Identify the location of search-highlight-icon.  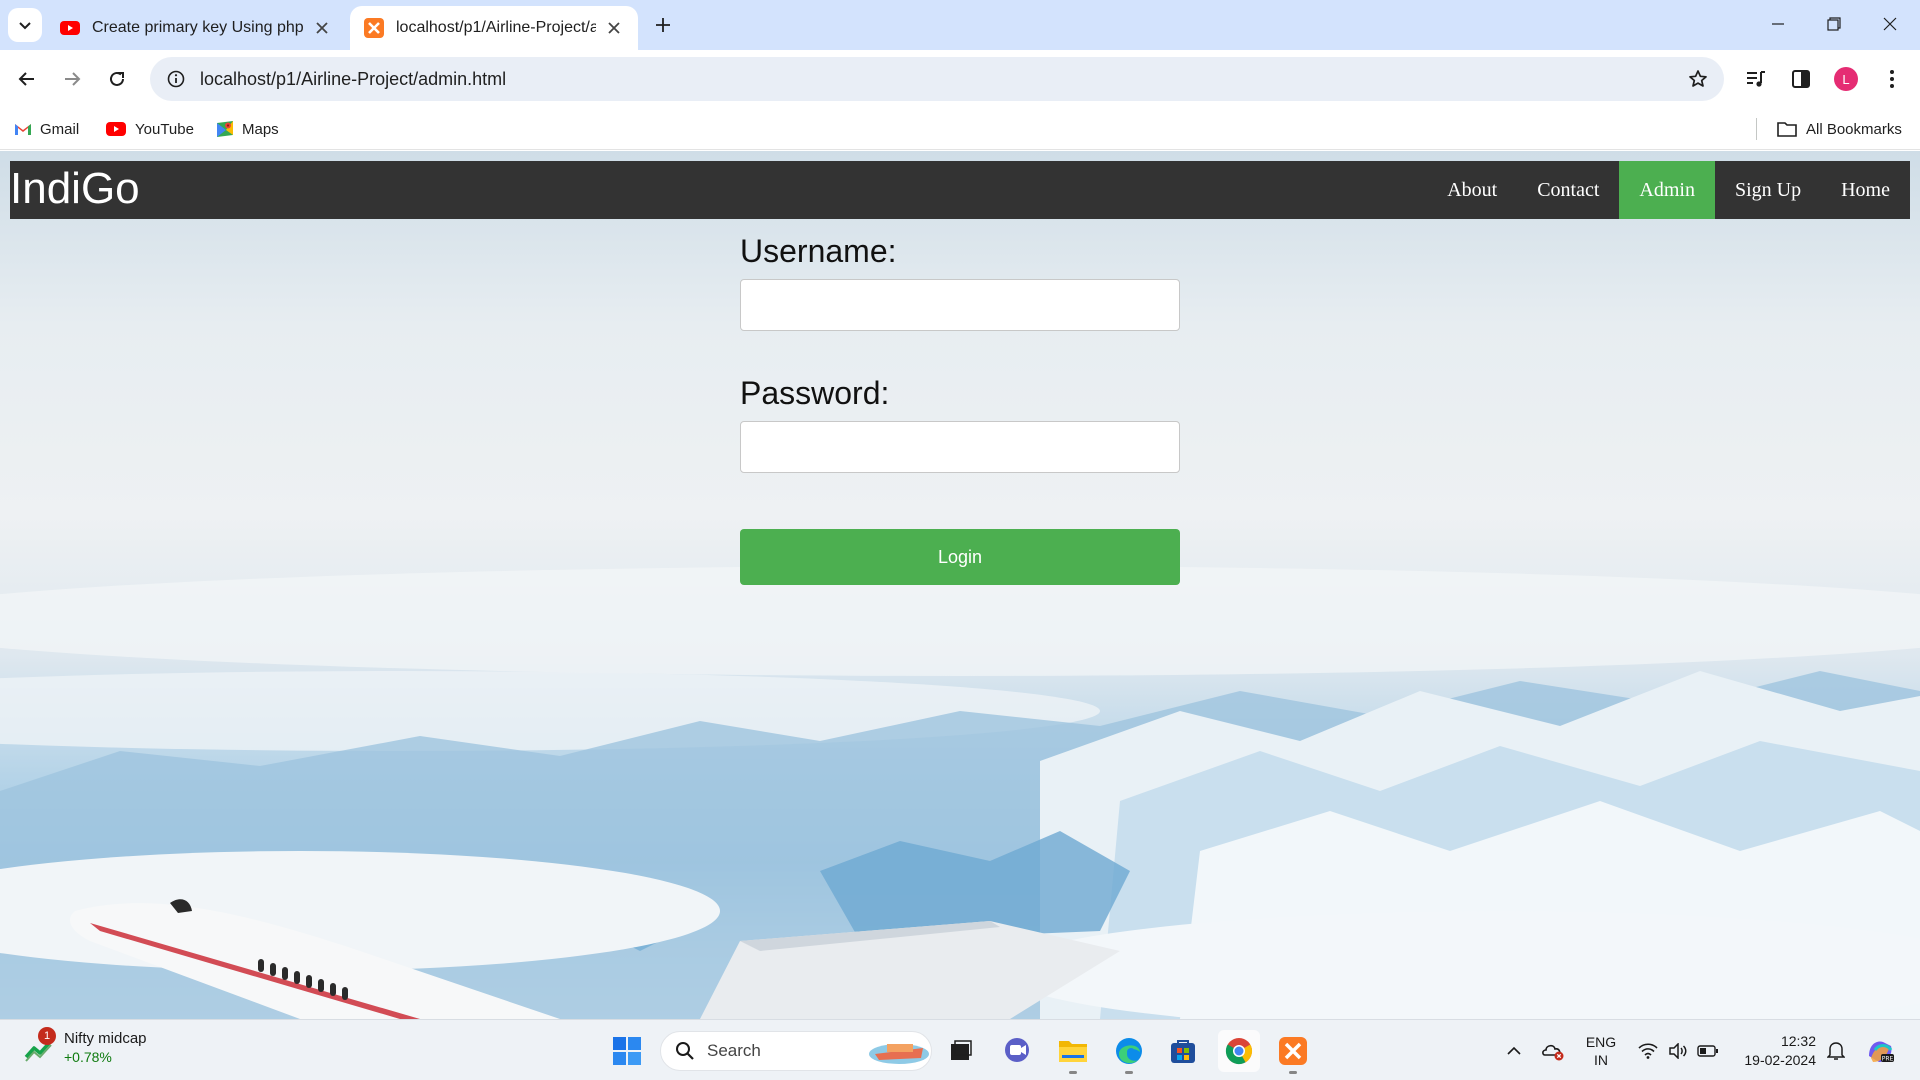
(899, 1054).